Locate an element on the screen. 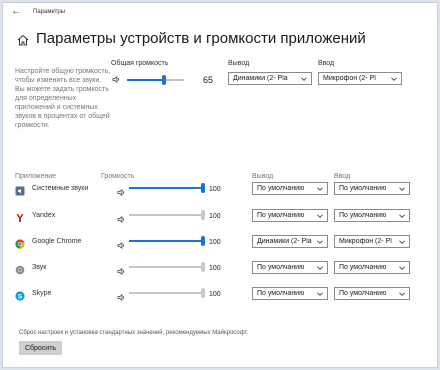  app-output-dropdown: Динамики (2- Pla is located at coordinates (290, 241).